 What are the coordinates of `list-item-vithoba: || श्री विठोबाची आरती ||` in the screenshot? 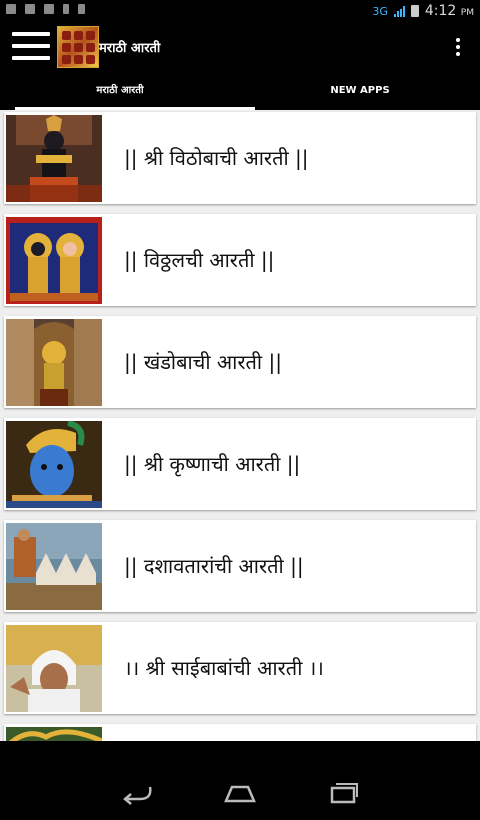 It's located at (240, 158).